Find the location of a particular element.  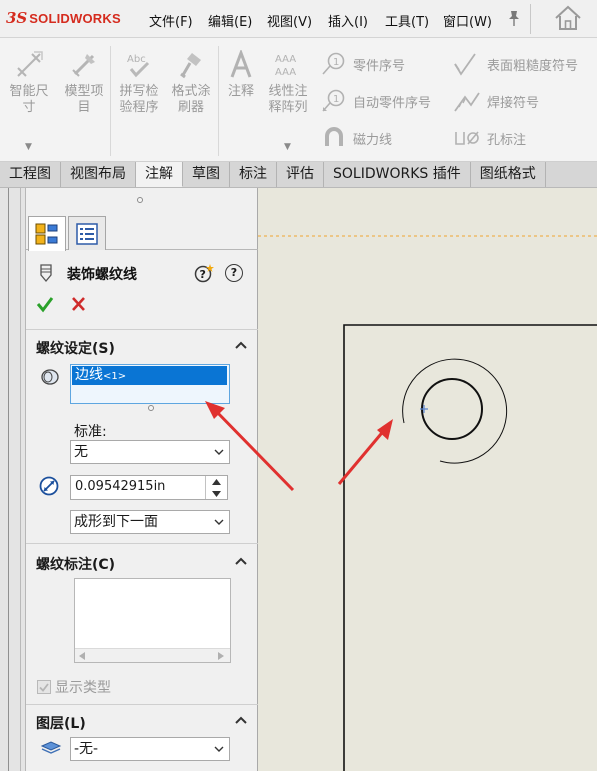

annotation-arrows-layer is located at coordinates (299, 446).